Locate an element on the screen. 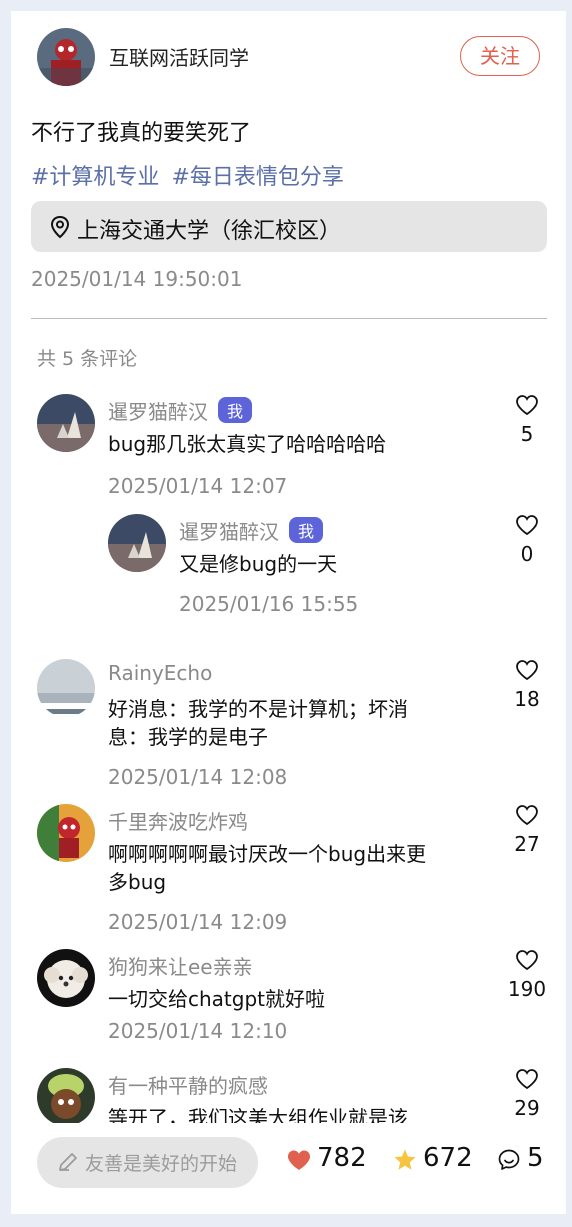 The width and height of the screenshot is (572, 1227). comment-like-count: 29 is located at coordinates (527, 1108).